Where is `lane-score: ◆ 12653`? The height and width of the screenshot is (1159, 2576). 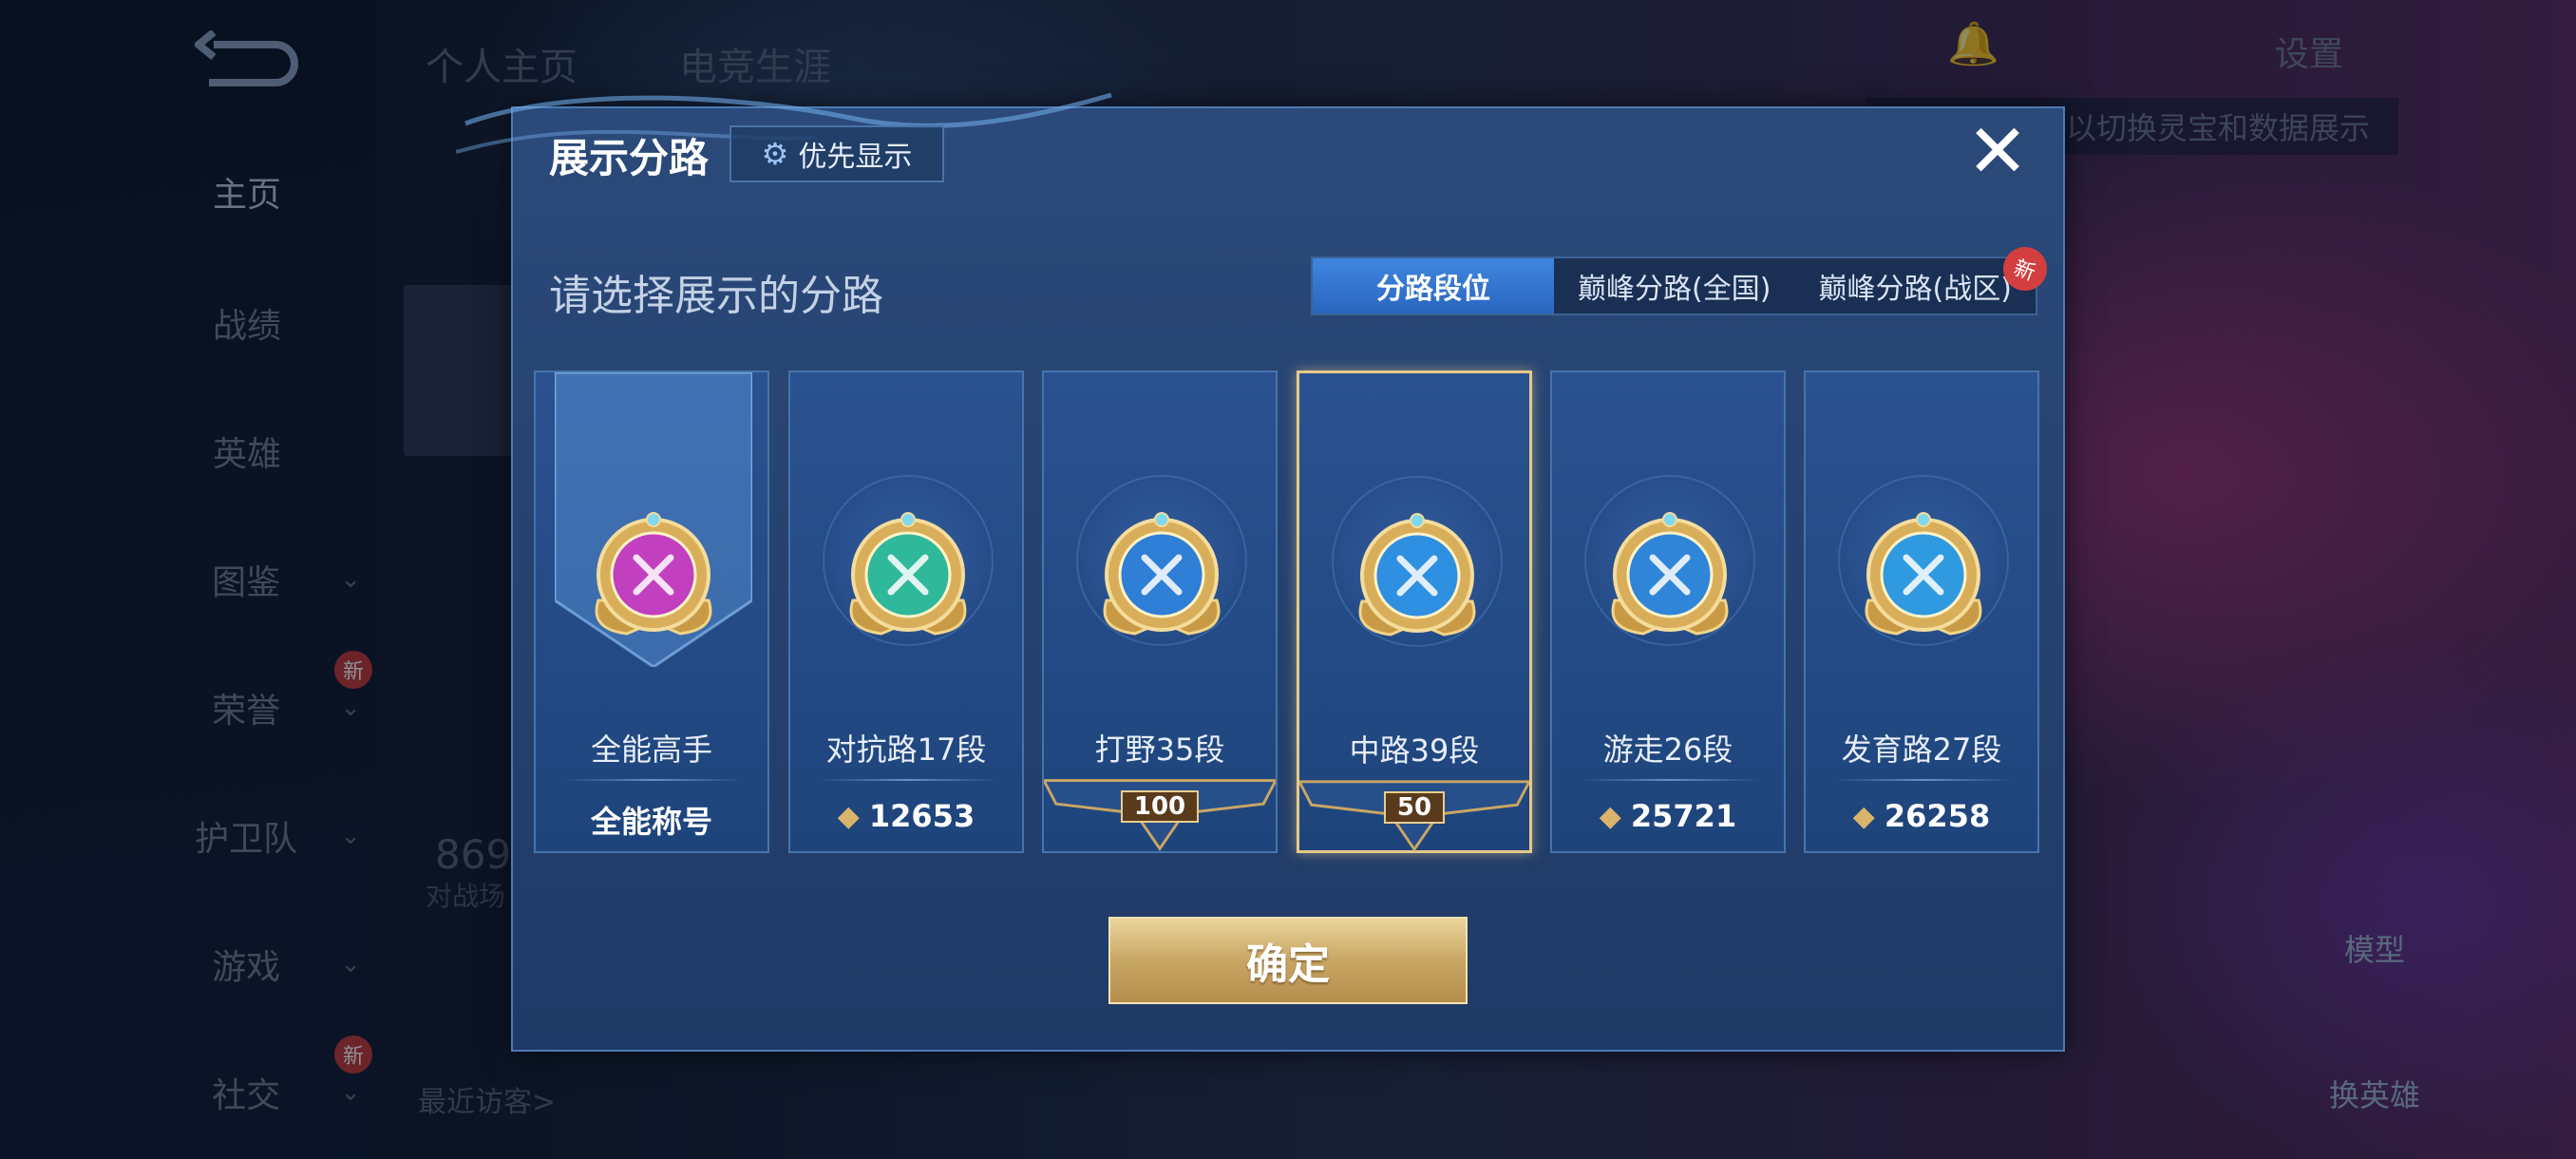
lane-score: ◆ 12653 is located at coordinates (906, 816).